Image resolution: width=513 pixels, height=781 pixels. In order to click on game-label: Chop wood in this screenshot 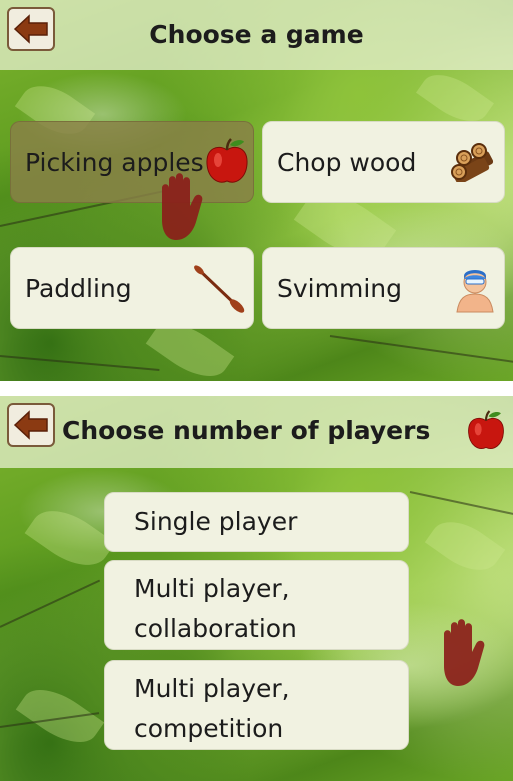, I will do `click(347, 162)`.